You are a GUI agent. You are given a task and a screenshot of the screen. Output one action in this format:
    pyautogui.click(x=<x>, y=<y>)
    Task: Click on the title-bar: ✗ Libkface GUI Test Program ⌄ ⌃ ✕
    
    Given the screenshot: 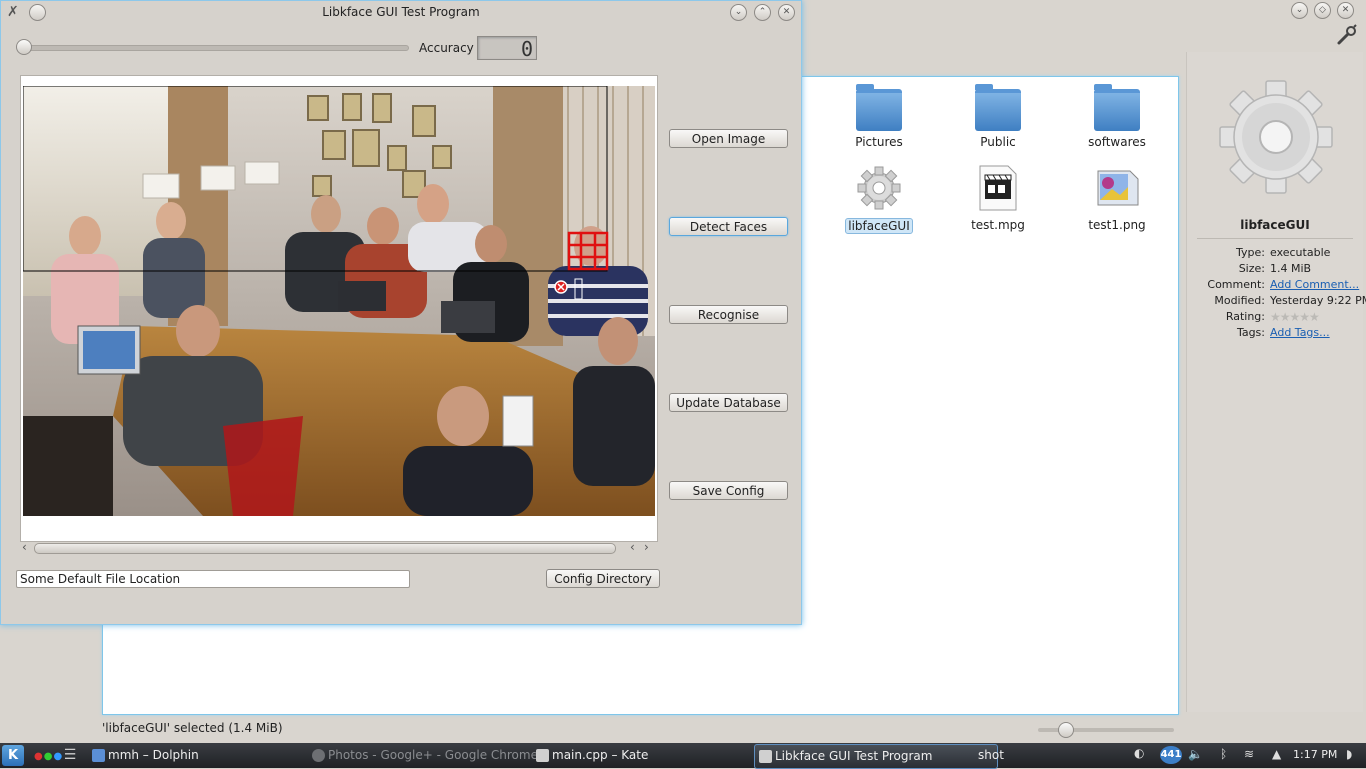 What is the action you would take?
    pyautogui.click(x=401, y=12)
    